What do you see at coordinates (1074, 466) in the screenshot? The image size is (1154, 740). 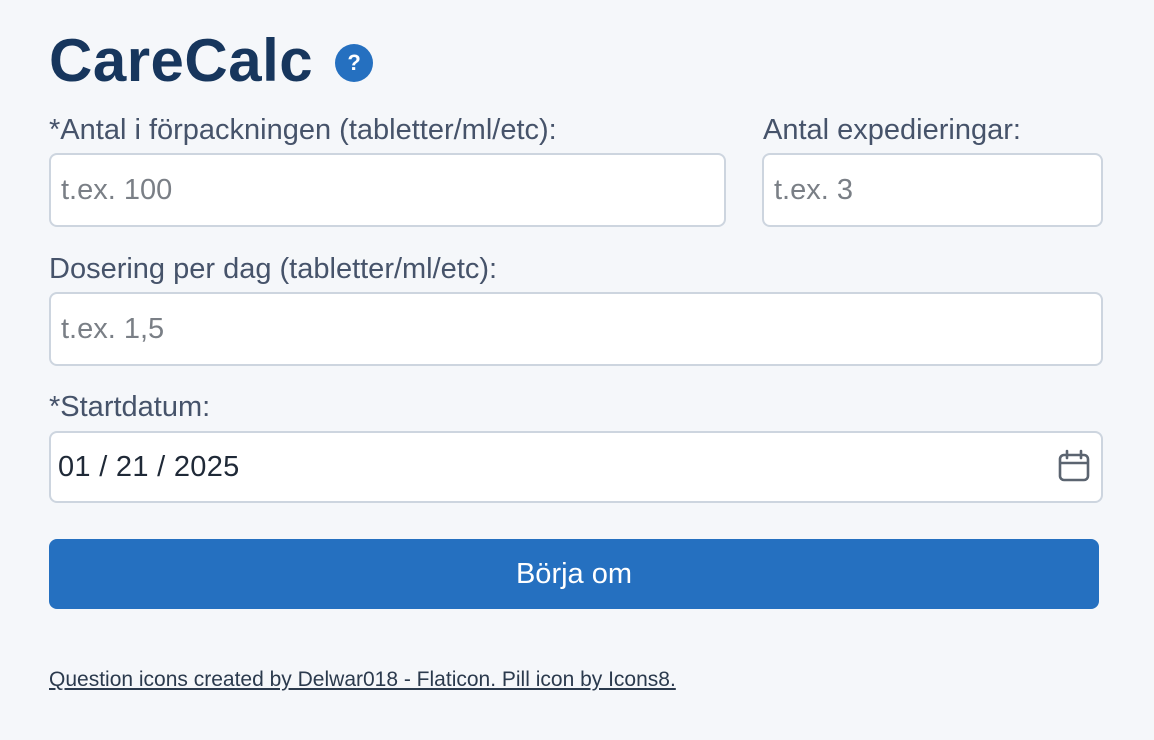 I see `calendar-icon` at bounding box center [1074, 466].